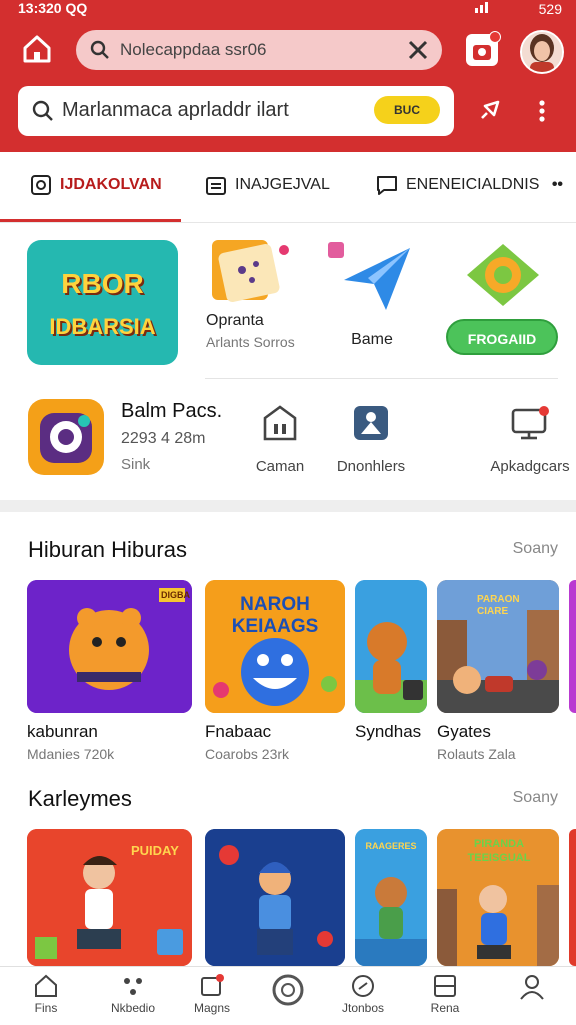 The height and width of the screenshot is (1025, 576). I want to click on center-circle-icon, so click(288, 990).